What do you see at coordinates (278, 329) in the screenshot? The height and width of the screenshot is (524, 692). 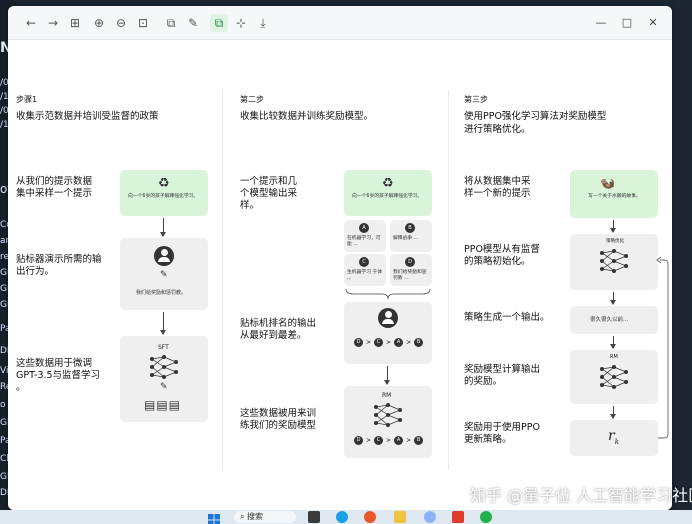 I see `step2-text-2: 贴标机排名的输出 从最好到最差。` at bounding box center [278, 329].